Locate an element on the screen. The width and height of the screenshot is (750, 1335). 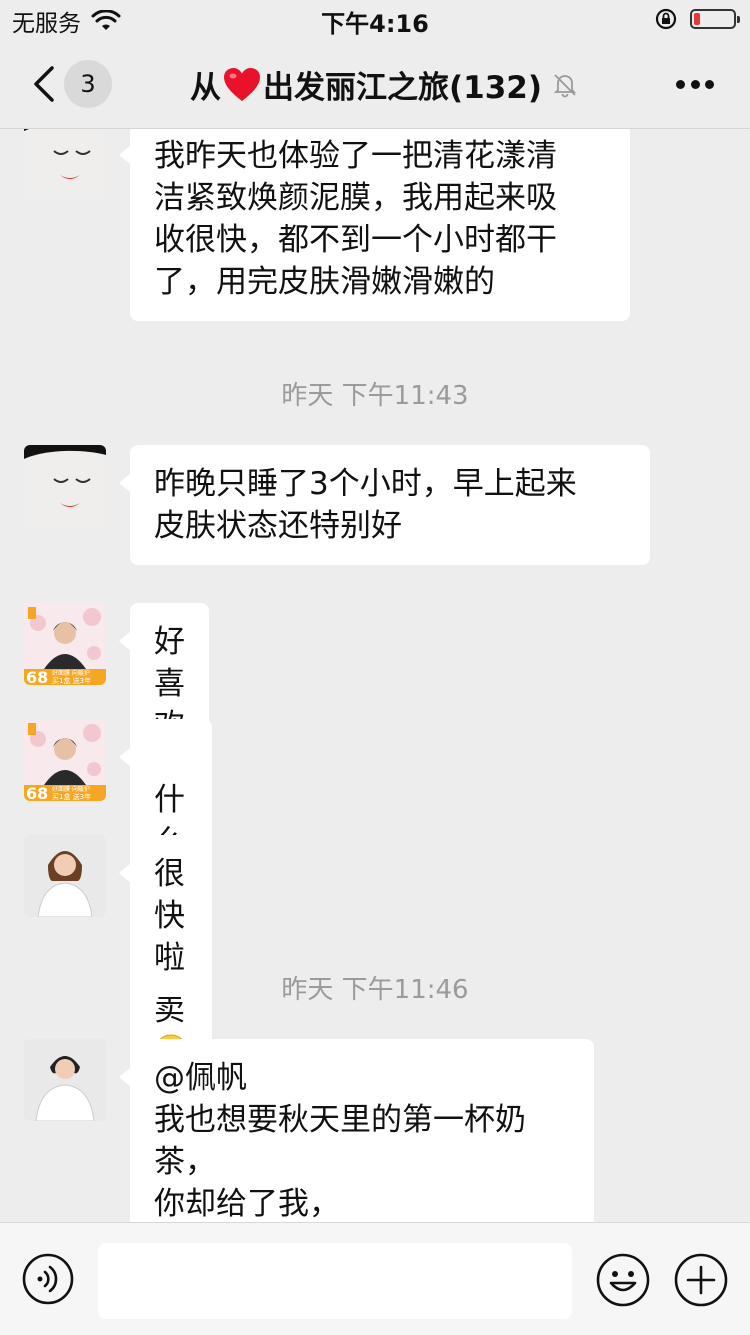
message-bubble: @佩帆 我也想要秋天里的第一杯奶 茶， 你却给了我， is located at coordinates (356, 1130).